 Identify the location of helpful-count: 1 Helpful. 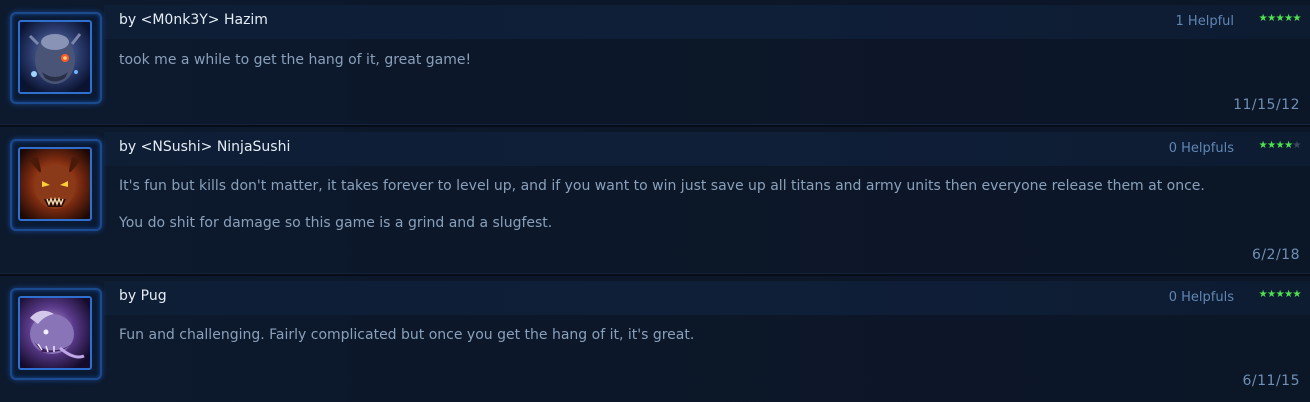
(1205, 21).